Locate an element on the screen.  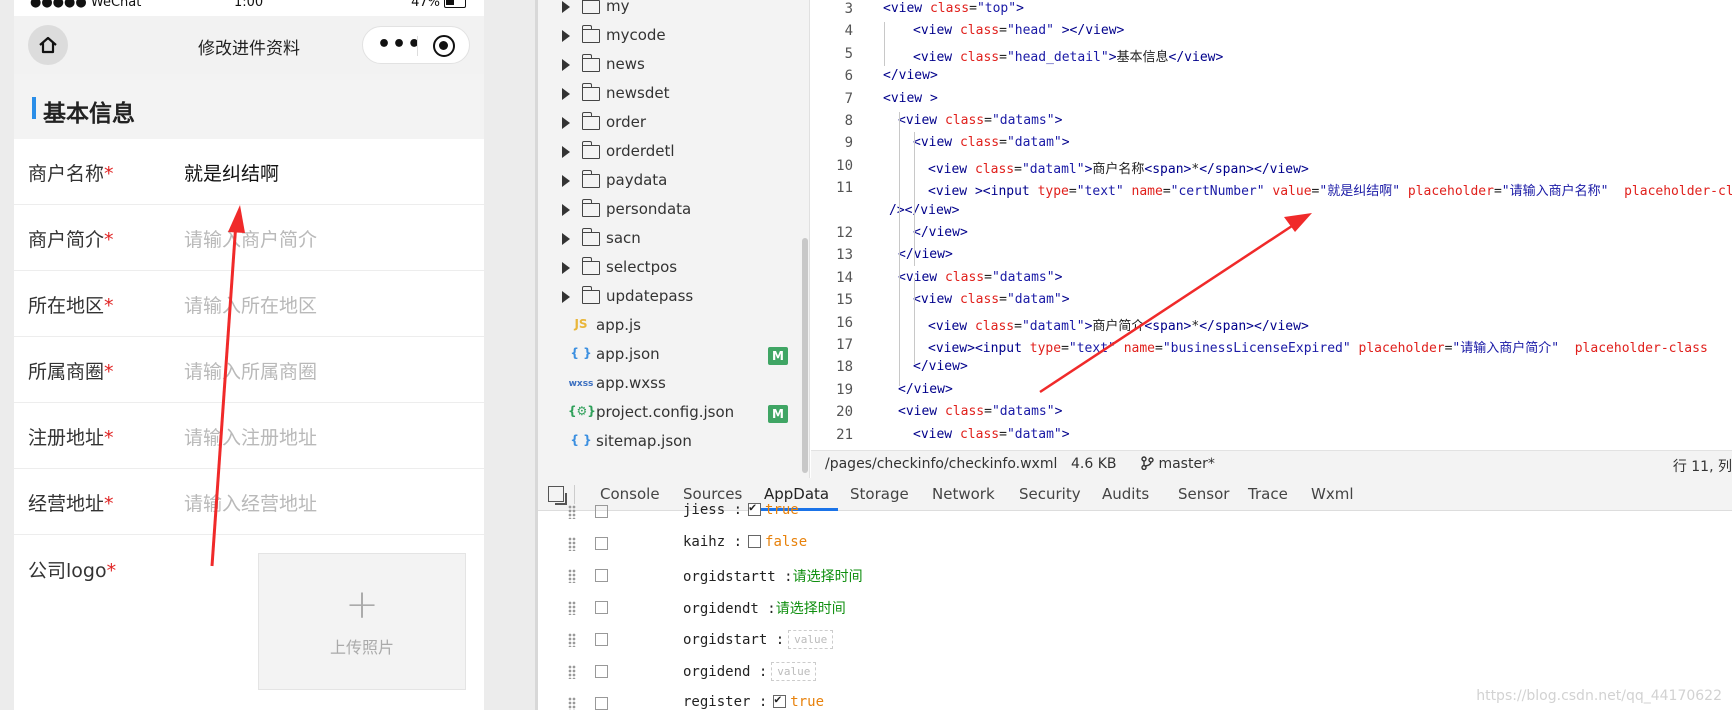
code-line: 8 <view class="datams"> is located at coordinates (1271, 124).